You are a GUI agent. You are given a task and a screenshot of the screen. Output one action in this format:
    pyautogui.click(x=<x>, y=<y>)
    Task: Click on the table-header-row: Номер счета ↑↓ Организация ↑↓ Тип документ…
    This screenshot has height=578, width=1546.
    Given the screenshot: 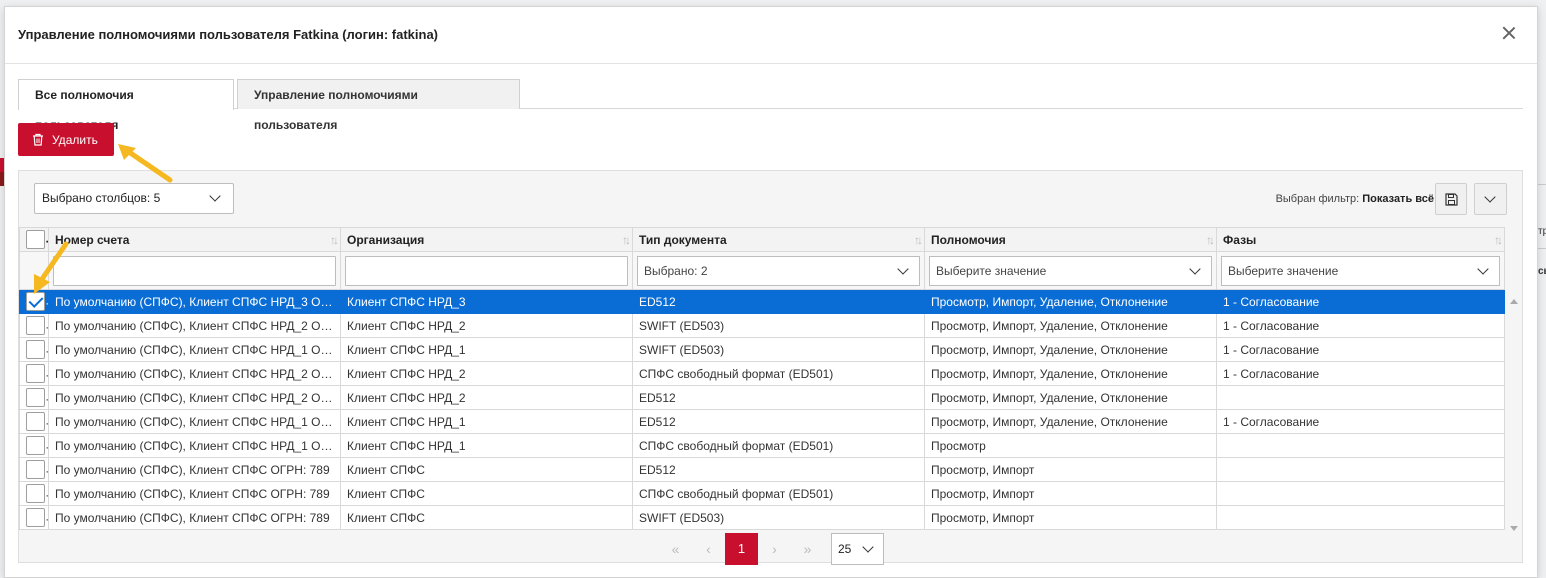 What is the action you would take?
    pyautogui.click(x=762, y=239)
    